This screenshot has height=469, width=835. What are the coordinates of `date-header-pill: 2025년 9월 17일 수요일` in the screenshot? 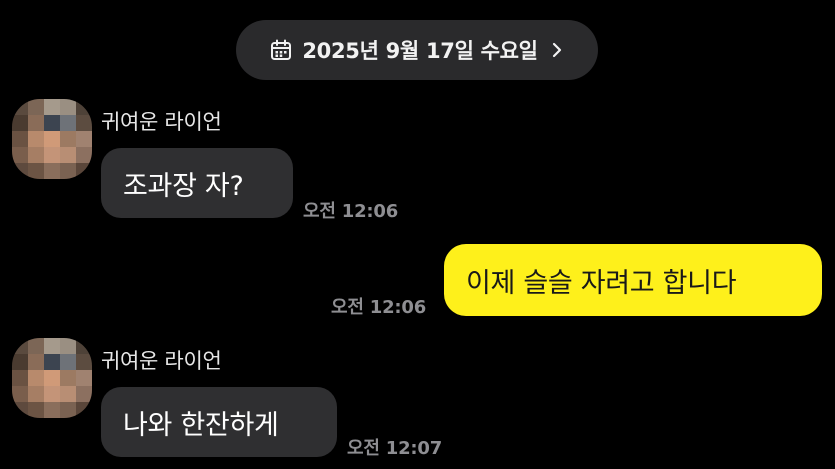 It's located at (417, 50).